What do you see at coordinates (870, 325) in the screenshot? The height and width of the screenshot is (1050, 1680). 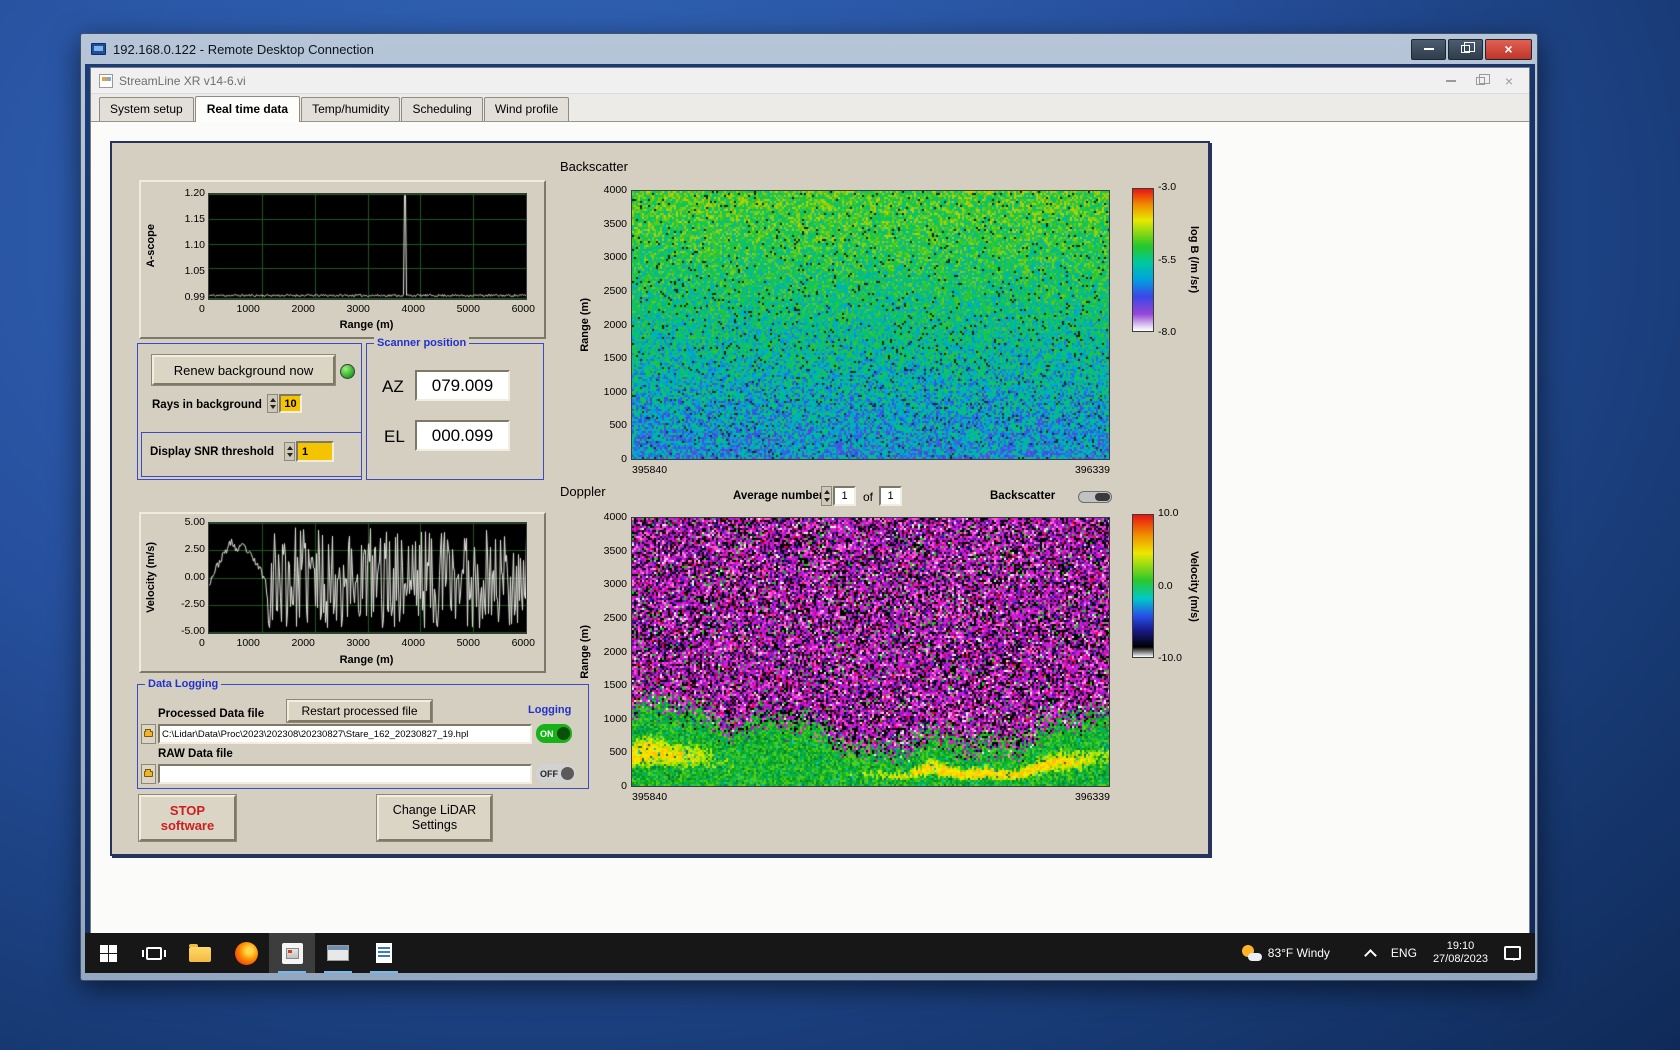 I see `backscatter-heatmap-canvas` at bounding box center [870, 325].